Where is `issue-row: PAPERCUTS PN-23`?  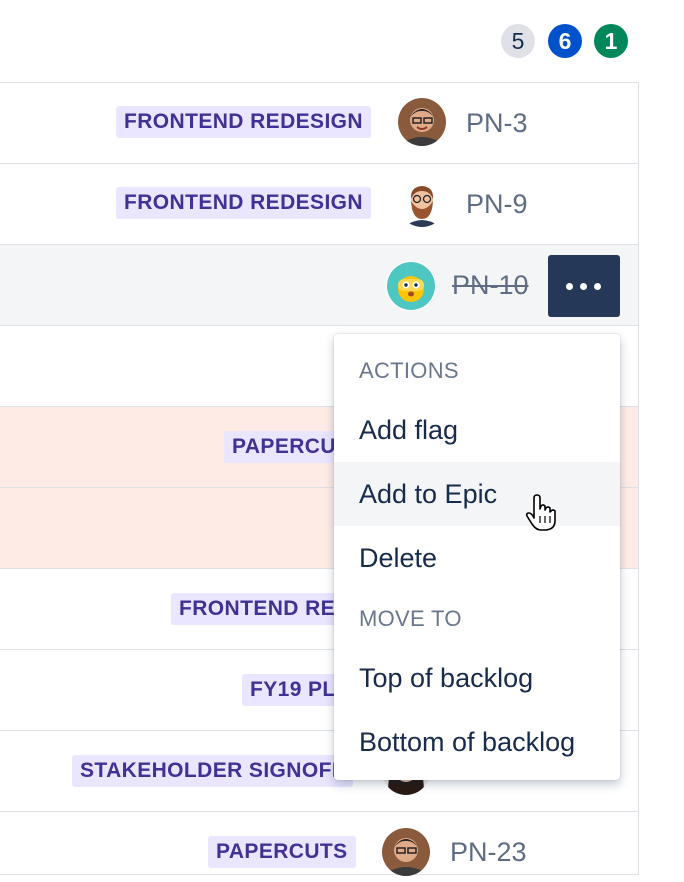
issue-row: PAPERCUTS PN-23 is located at coordinates (319, 843).